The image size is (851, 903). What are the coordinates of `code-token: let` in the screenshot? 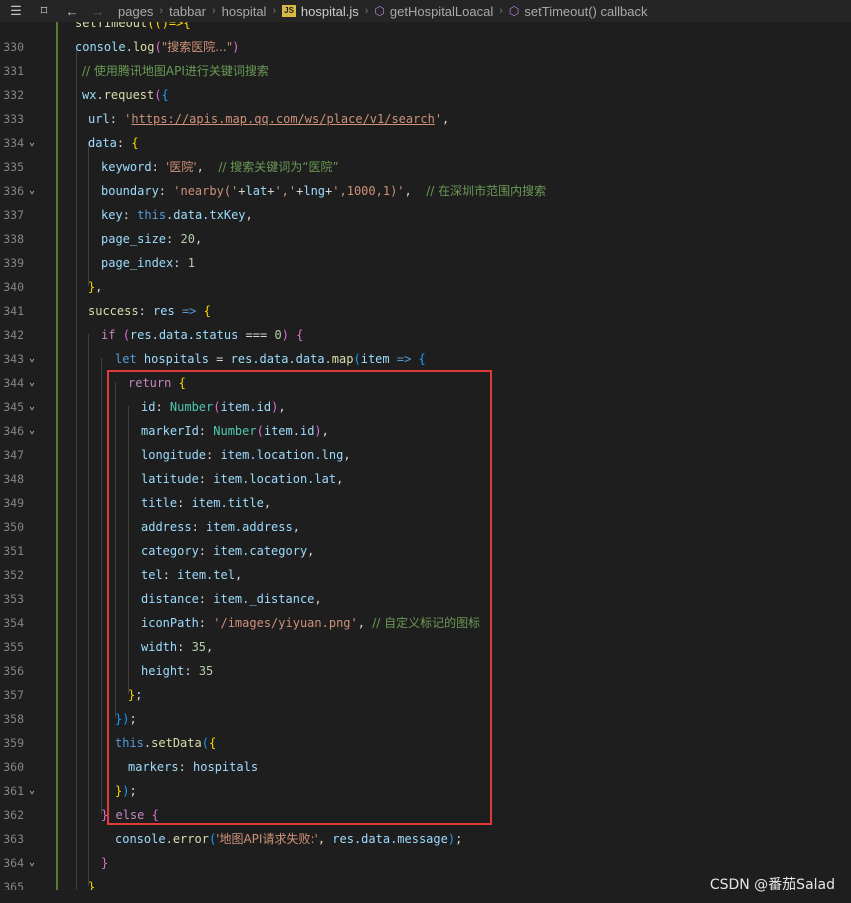 It's located at (126, 359).